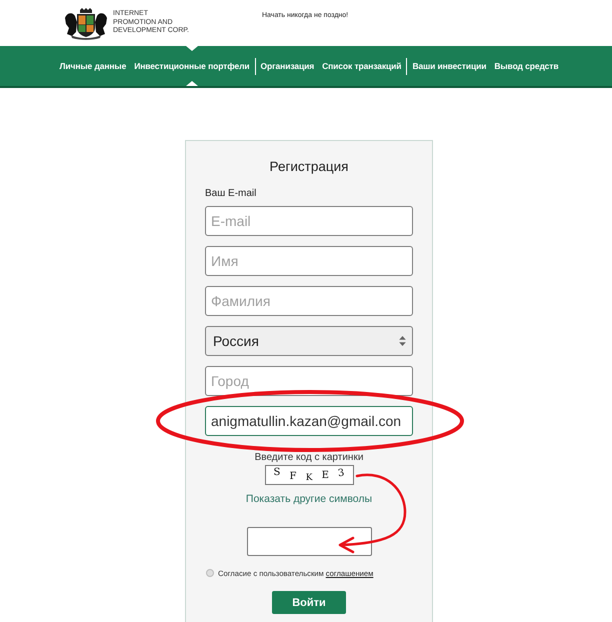  Describe the element at coordinates (93, 66) in the screenshot. I see `nav-tab: Личные данные` at that location.